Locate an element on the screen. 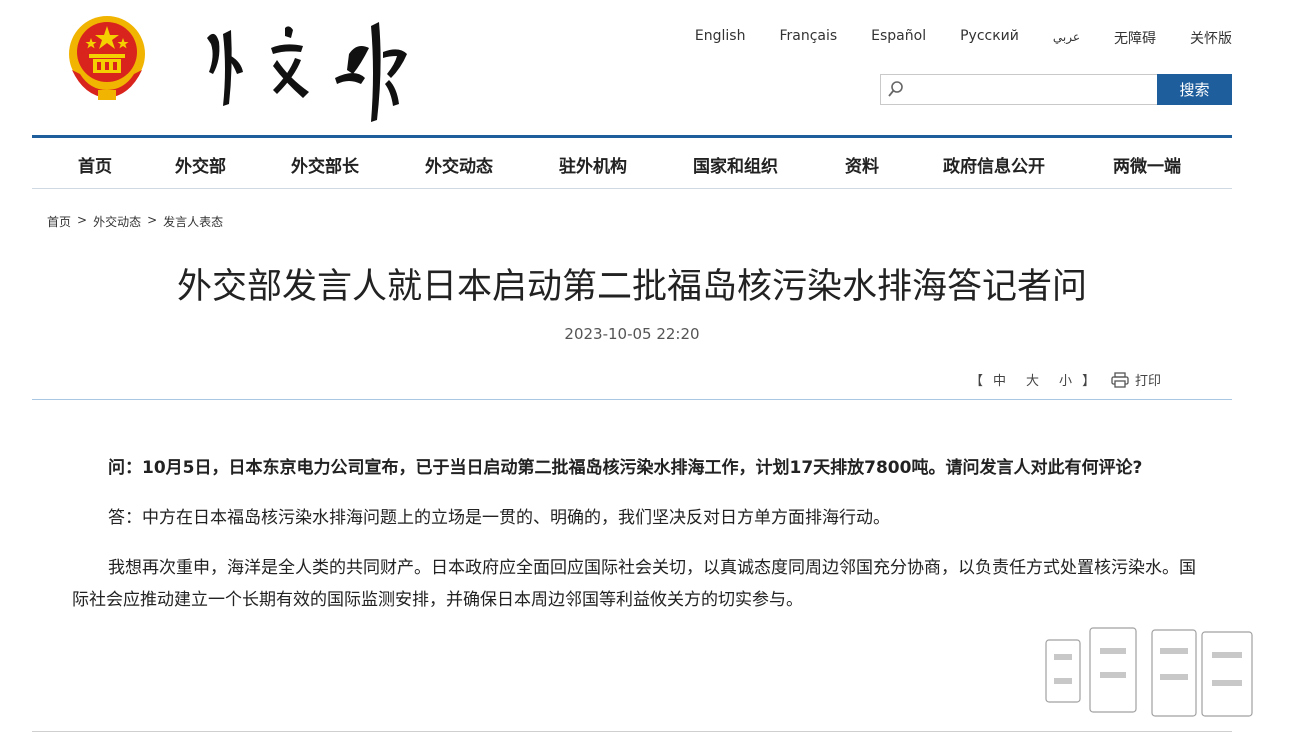 This screenshot has height=753, width=1290. lang-spanish-link: Español is located at coordinates (898, 38).